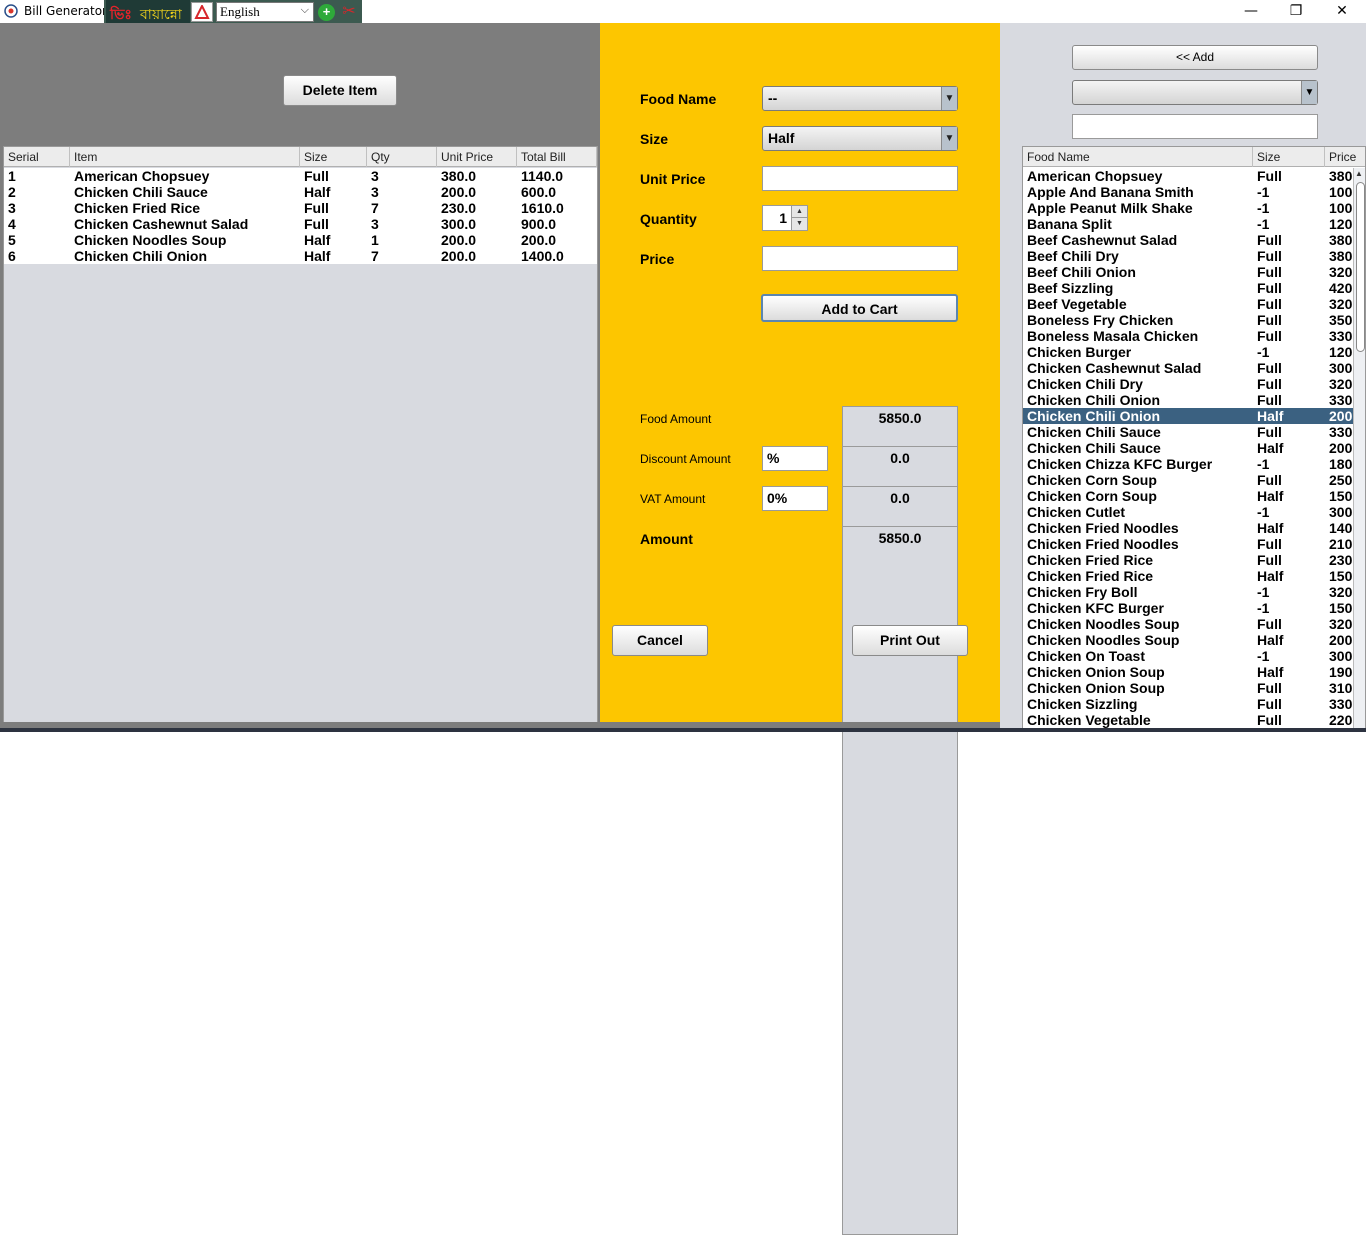 Image resolution: width=1366 pixels, height=1235 pixels. What do you see at coordinates (795, 498) in the screenshot?
I see `vat-percent-field: 0%` at bounding box center [795, 498].